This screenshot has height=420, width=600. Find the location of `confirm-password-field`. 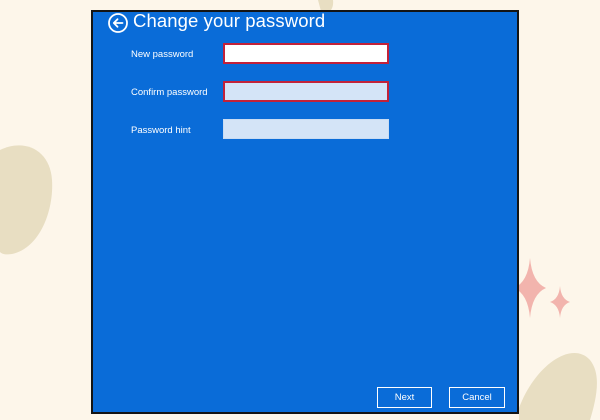

confirm-password-field is located at coordinates (306, 91).